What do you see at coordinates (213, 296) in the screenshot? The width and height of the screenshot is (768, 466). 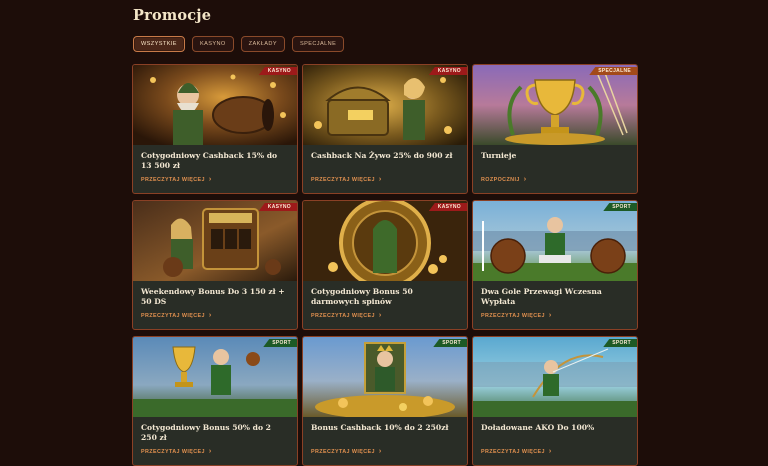 I see `promo-title: Weekendowy Bonus Do 3 150 zł + 50 DS` at bounding box center [213, 296].